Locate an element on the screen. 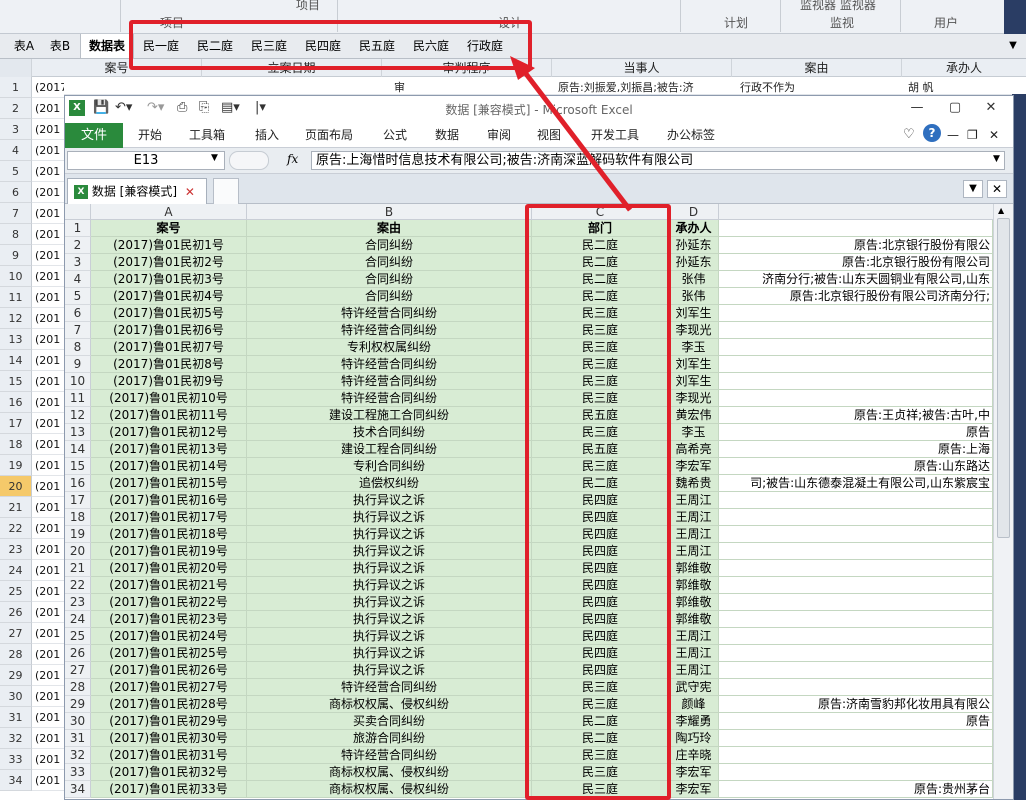  row-header: 10 is located at coordinates (78, 381).